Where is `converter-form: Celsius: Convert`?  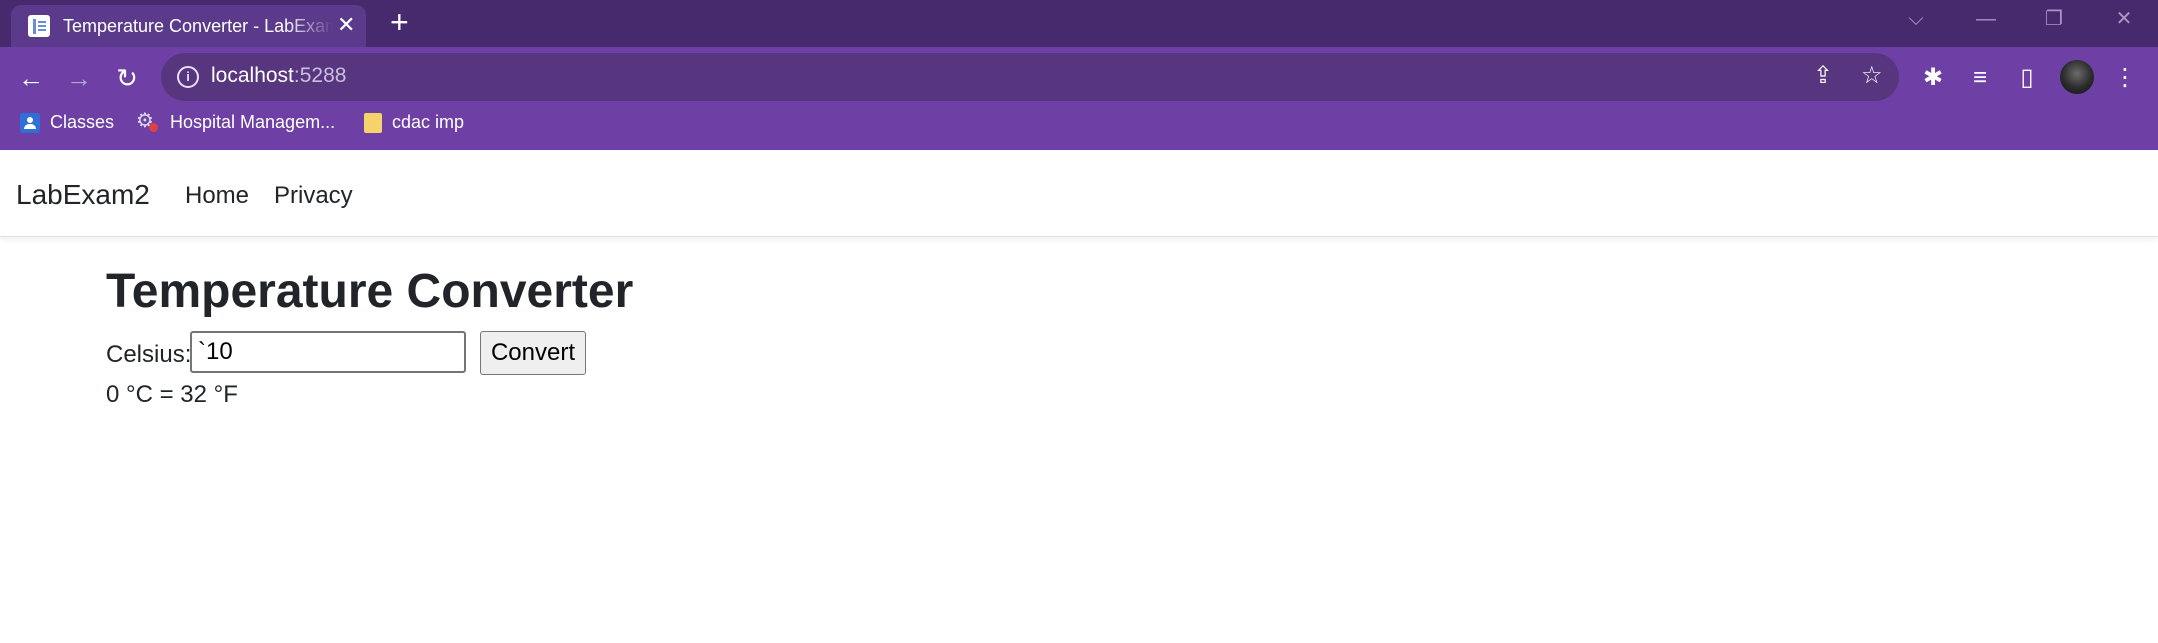 converter-form: Celsius: Convert is located at coordinates (406, 354).